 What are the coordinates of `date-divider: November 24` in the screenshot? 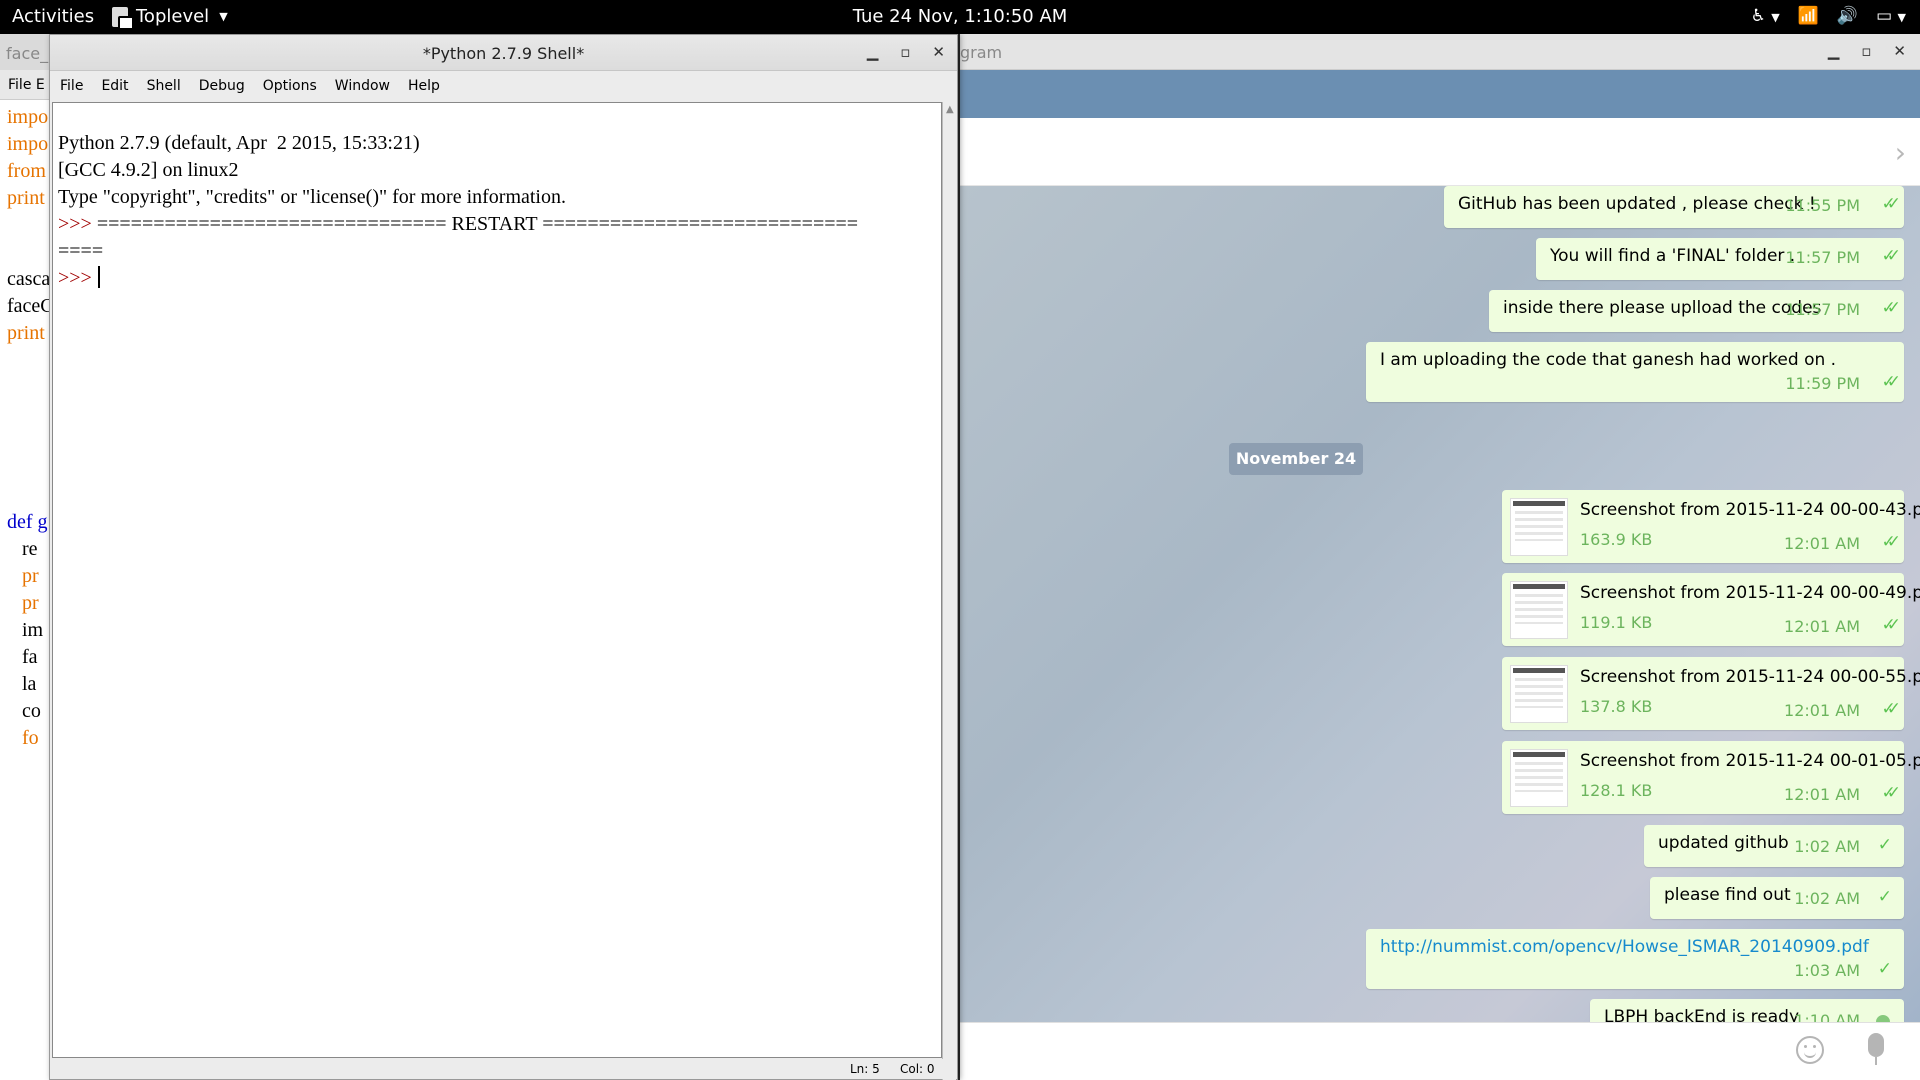 It's located at (1296, 459).